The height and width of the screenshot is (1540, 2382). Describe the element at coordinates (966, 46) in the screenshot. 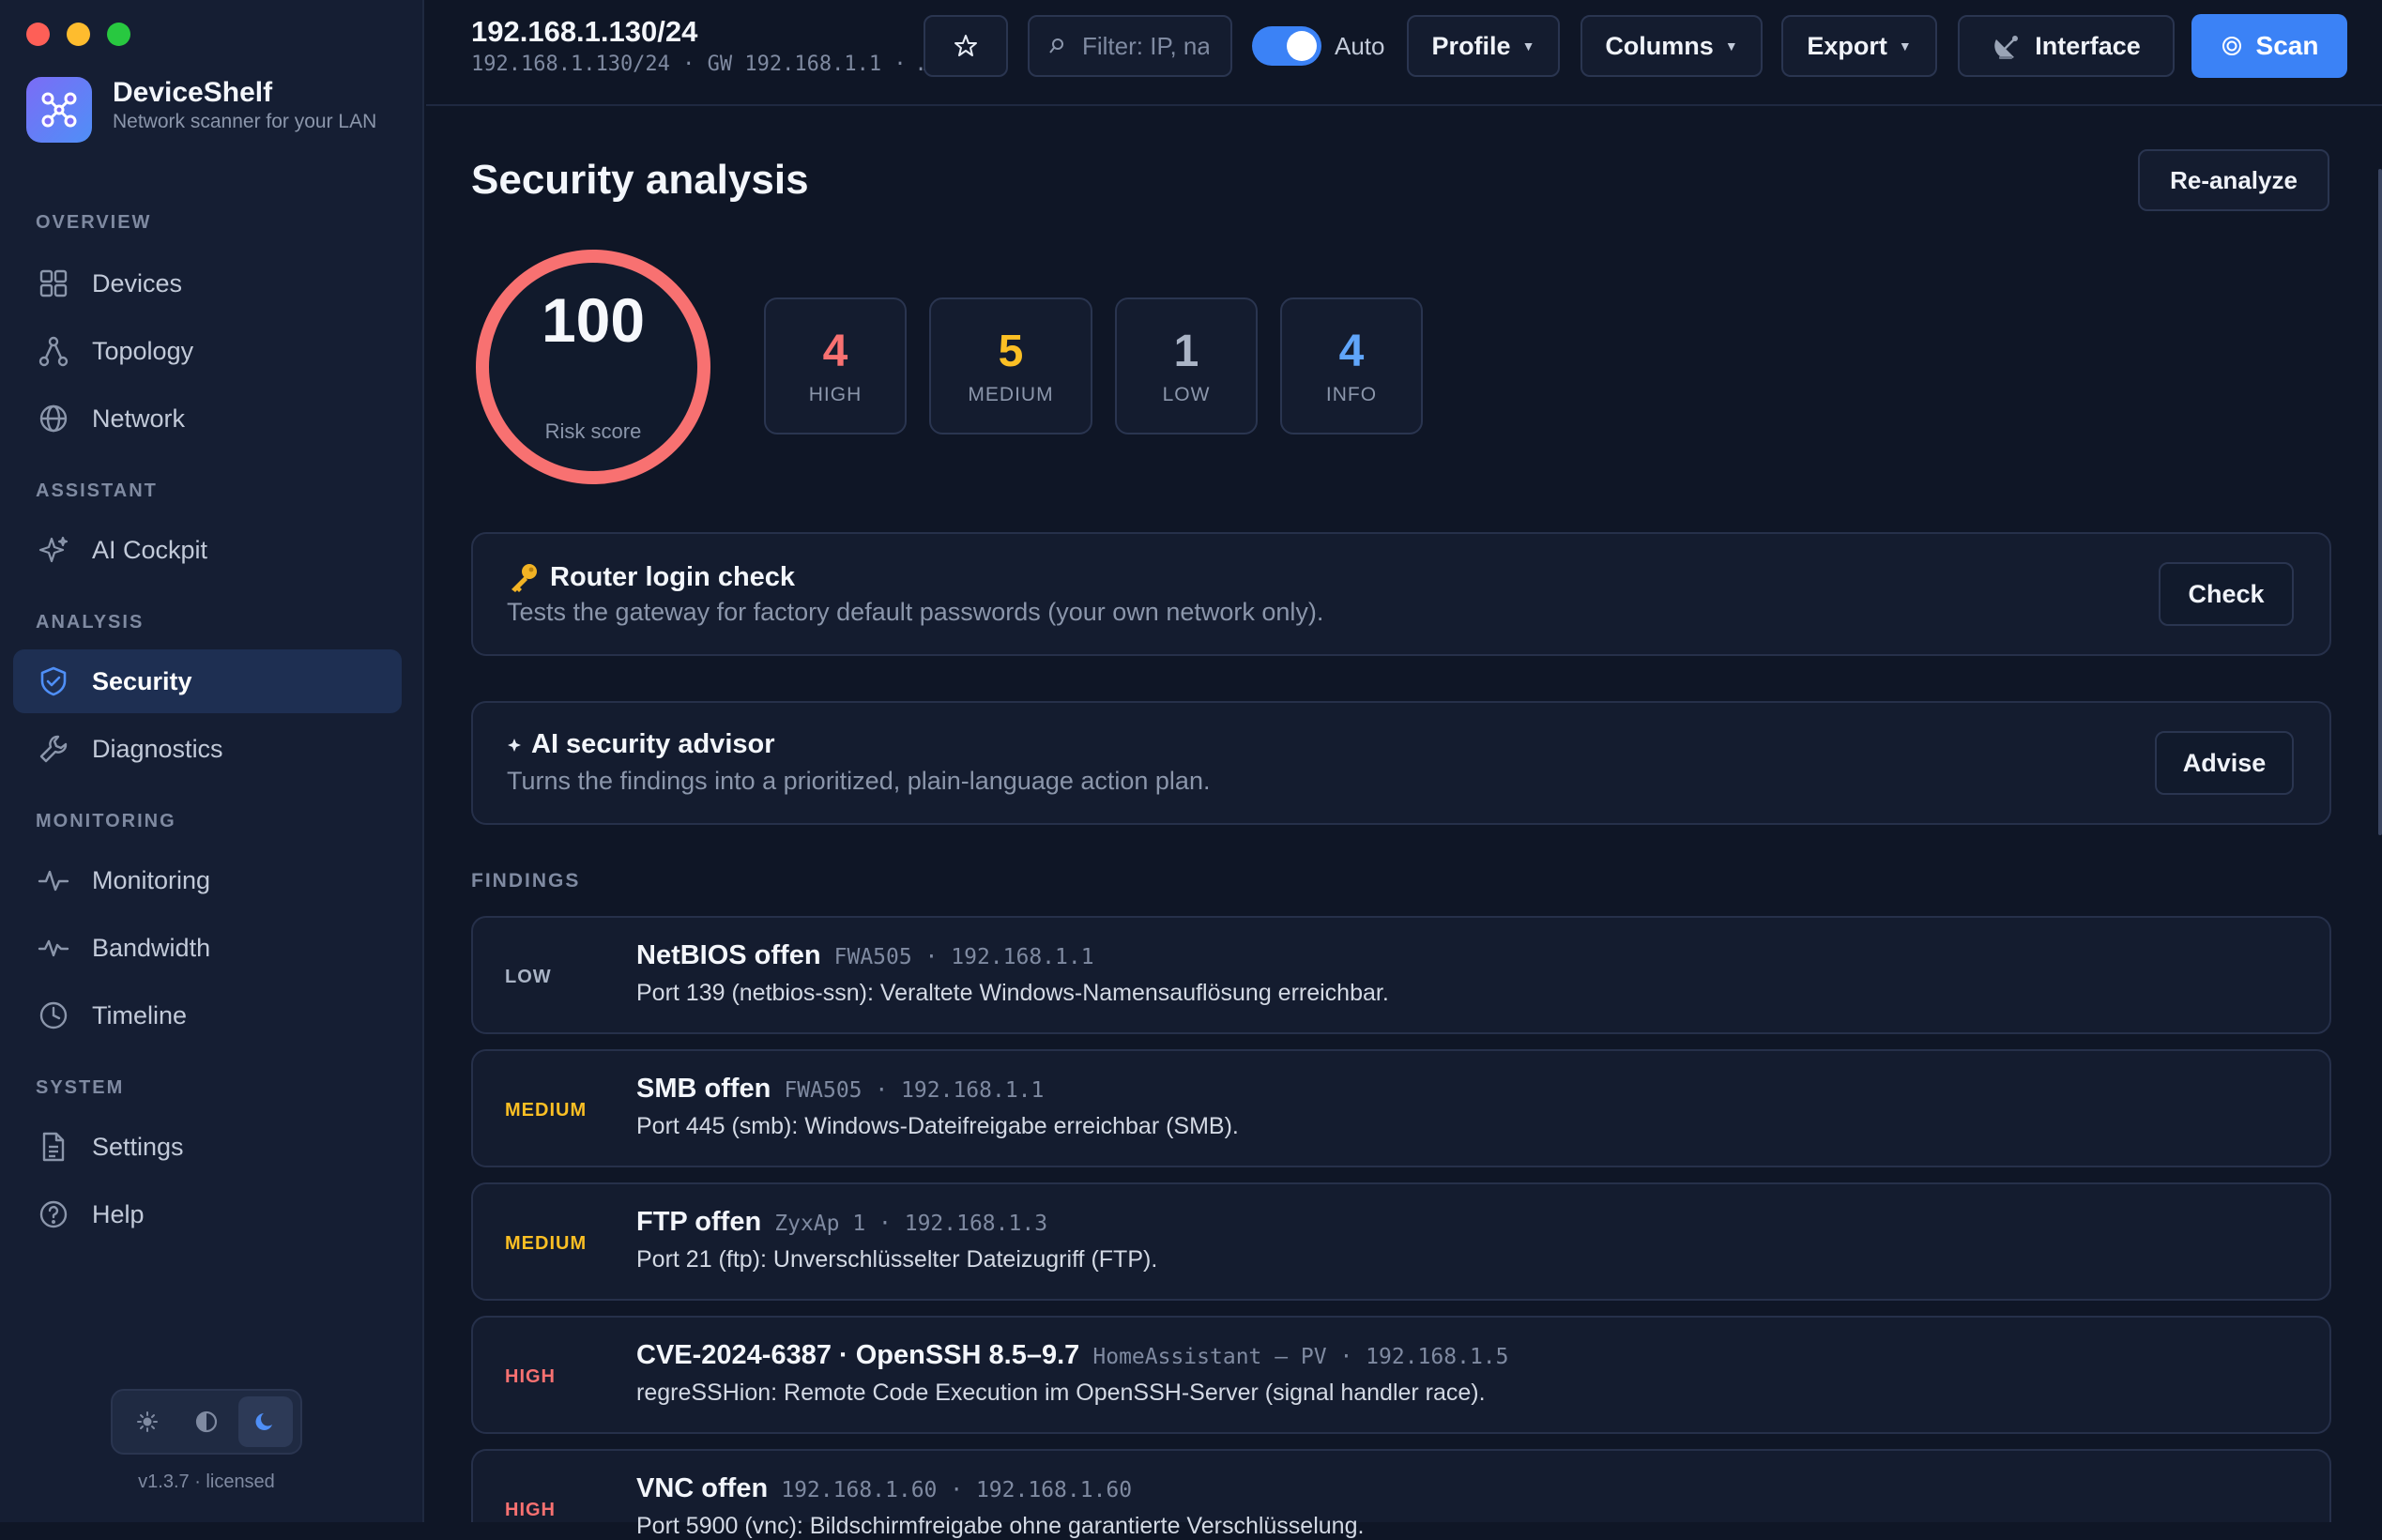

I see `favorite-button` at that location.